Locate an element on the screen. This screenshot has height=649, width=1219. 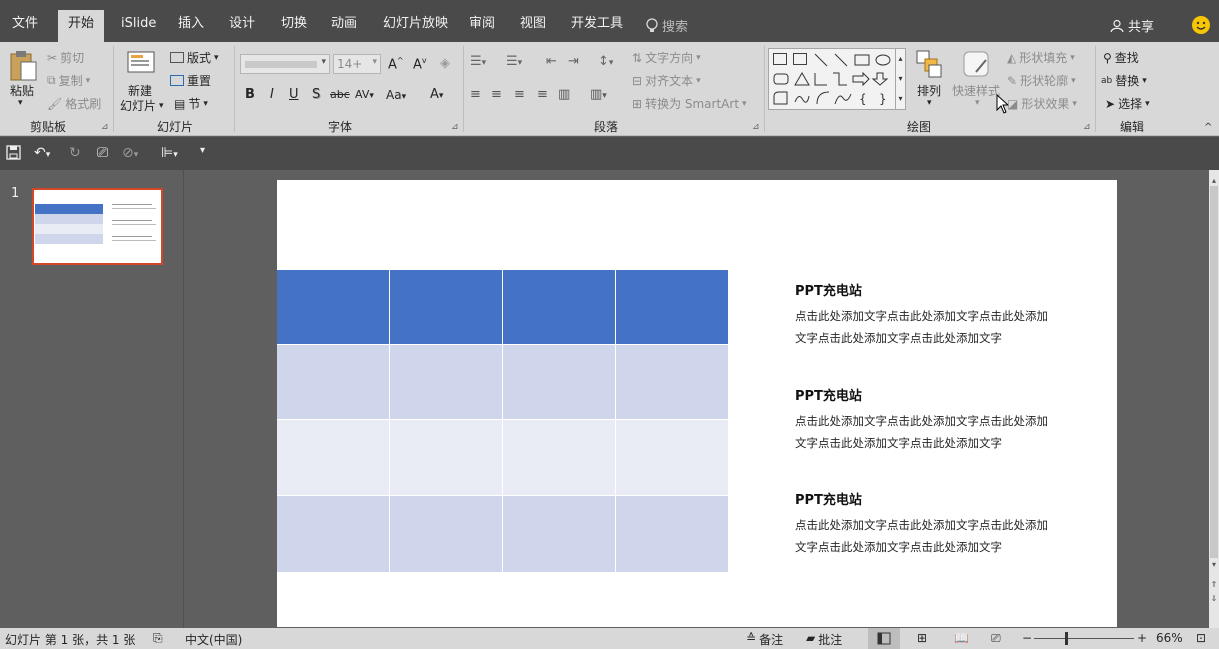
cut-button: ✂ 剪切 is located at coordinates (65, 57).